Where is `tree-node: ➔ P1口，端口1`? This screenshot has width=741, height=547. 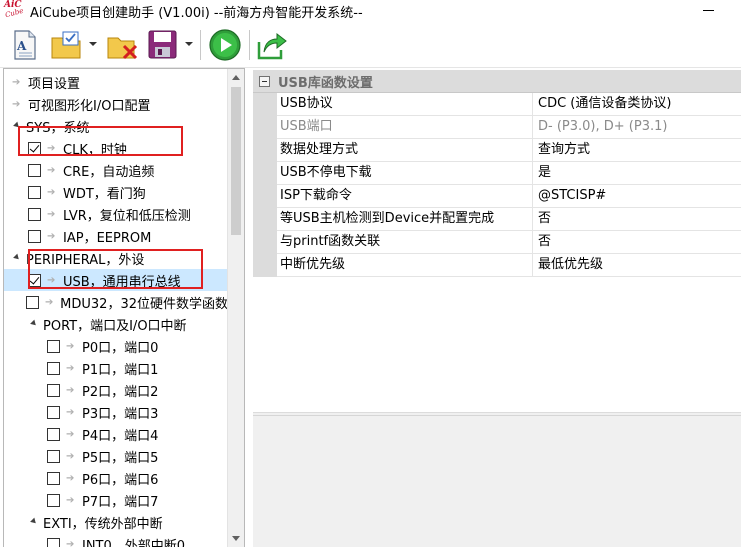
tree-node: ➔ P1口，端口1 is located at coordinates (116, 368).